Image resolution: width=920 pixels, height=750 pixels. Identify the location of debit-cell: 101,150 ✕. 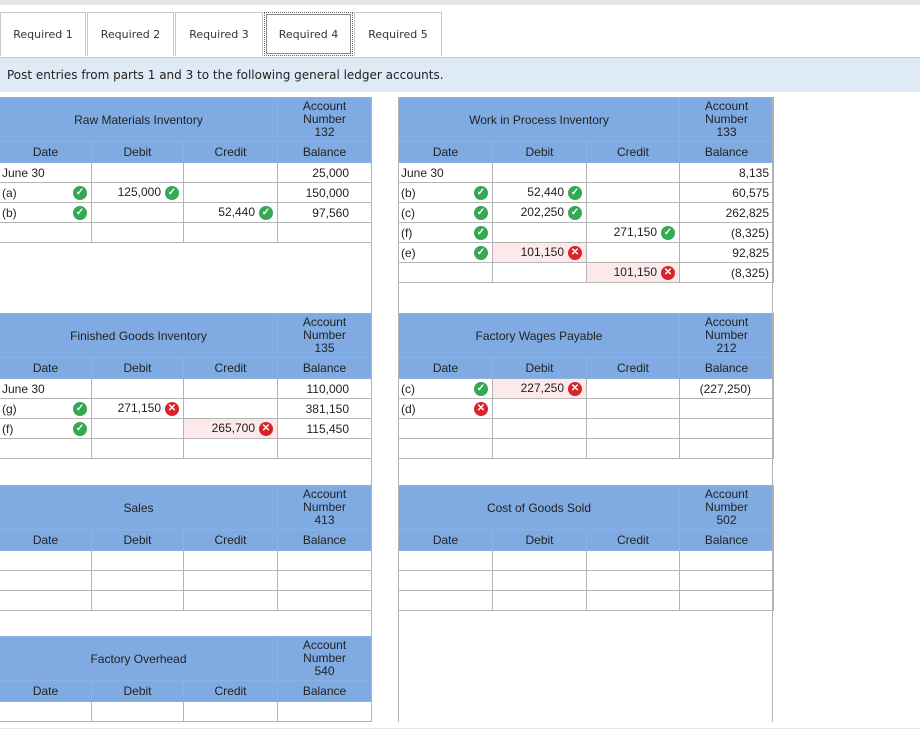
(539, 252).